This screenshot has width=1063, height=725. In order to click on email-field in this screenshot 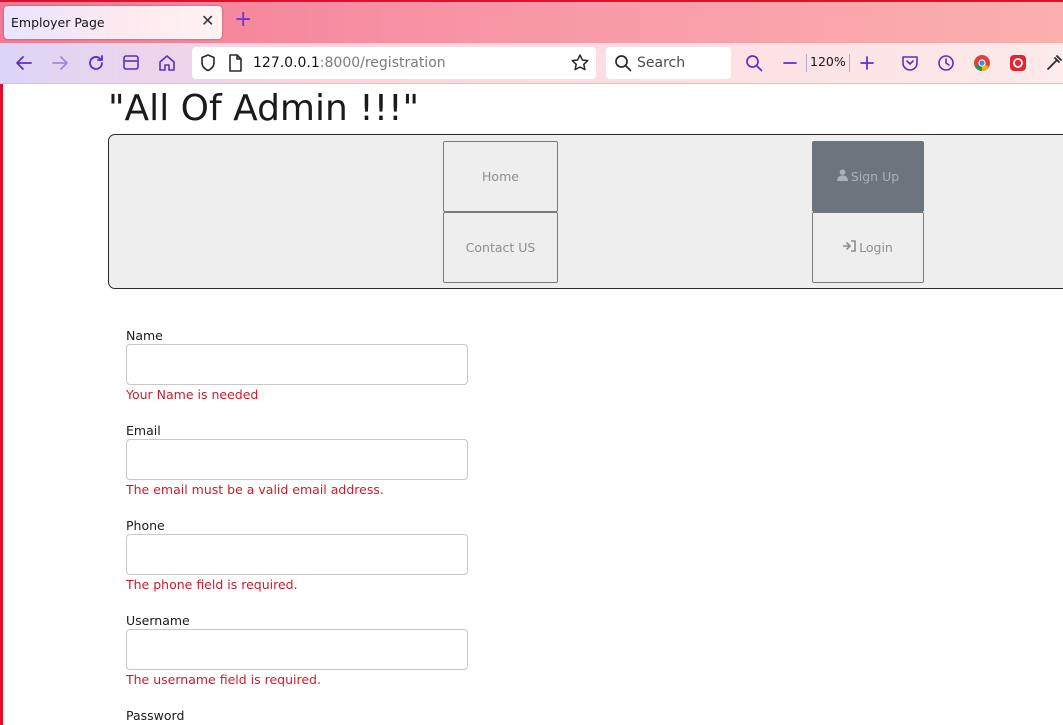, I will do `click(297, 459)`.